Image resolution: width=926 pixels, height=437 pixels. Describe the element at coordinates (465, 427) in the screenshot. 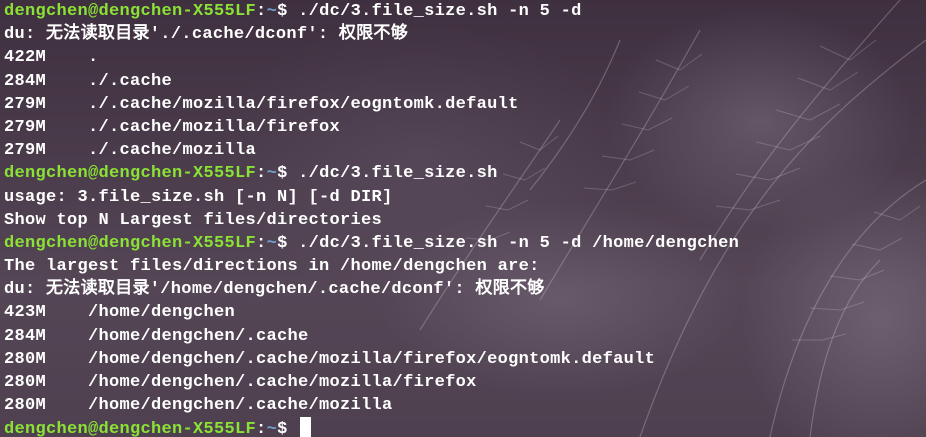

I see `terminal-active-prompt-line: dengchen@dengchen-X555LF:~$` at that location.